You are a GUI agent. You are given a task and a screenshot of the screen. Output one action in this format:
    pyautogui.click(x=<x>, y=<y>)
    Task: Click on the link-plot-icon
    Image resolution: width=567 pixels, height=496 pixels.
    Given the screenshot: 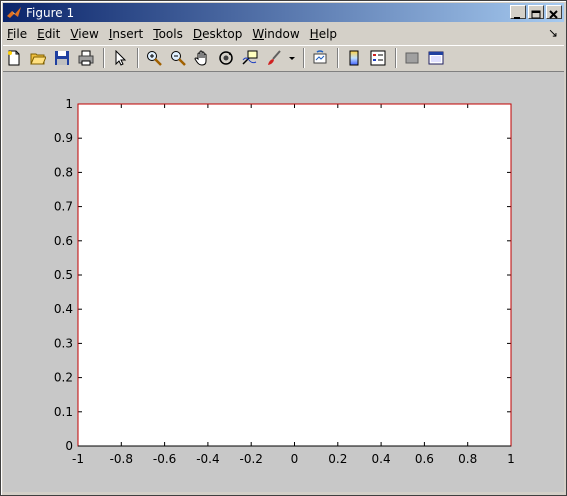 What is the action you would take?
    pyautogui.click(x=320, y=57)
    